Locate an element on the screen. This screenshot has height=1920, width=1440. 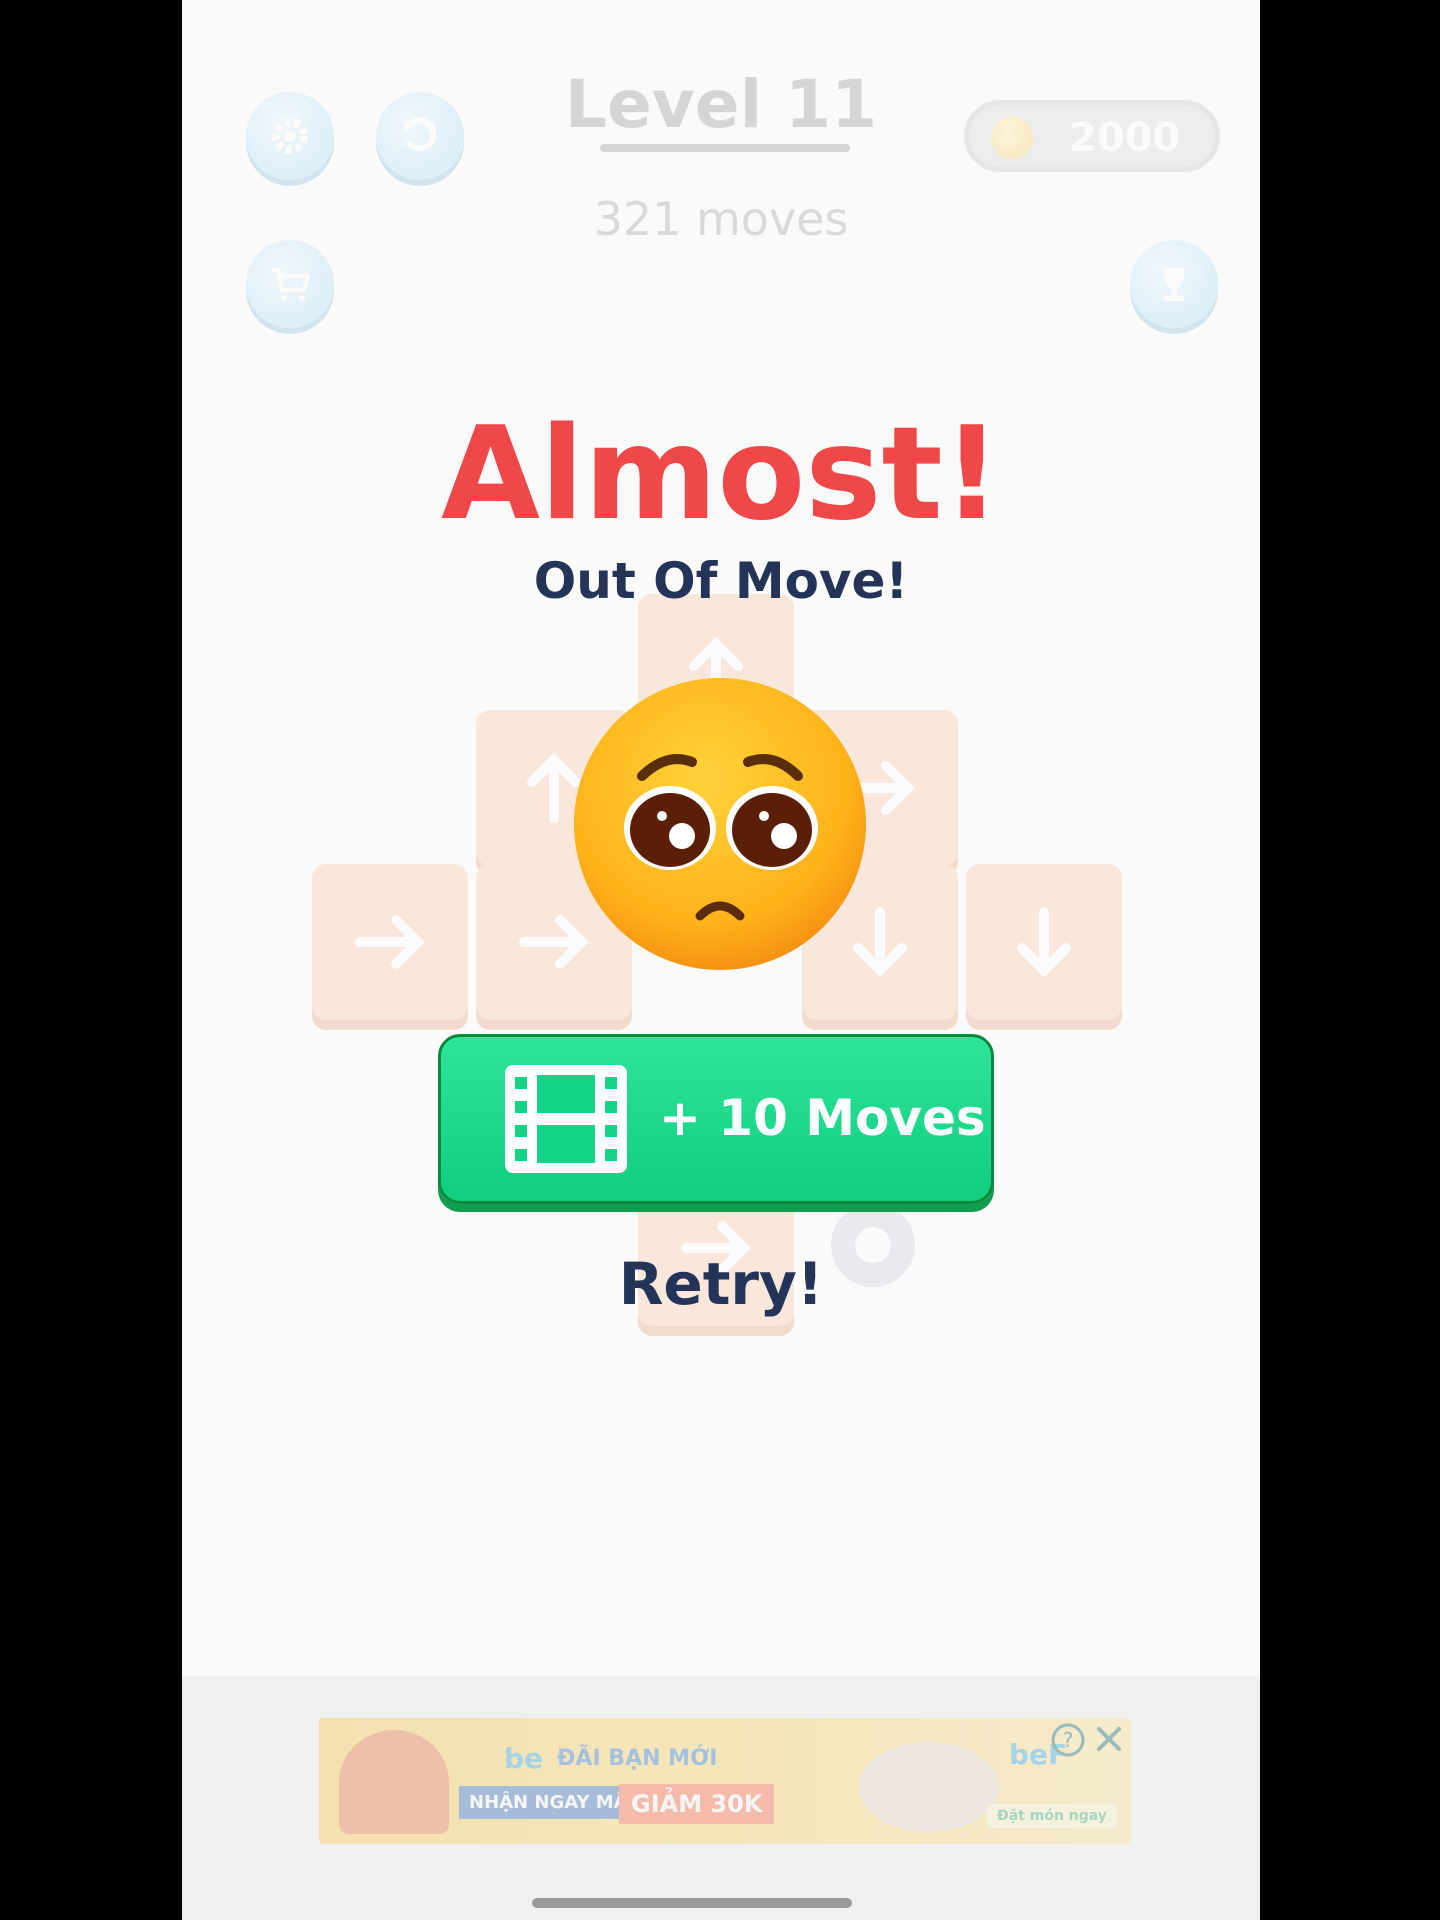
trophy-icon is located at coordinates (1174, 284).